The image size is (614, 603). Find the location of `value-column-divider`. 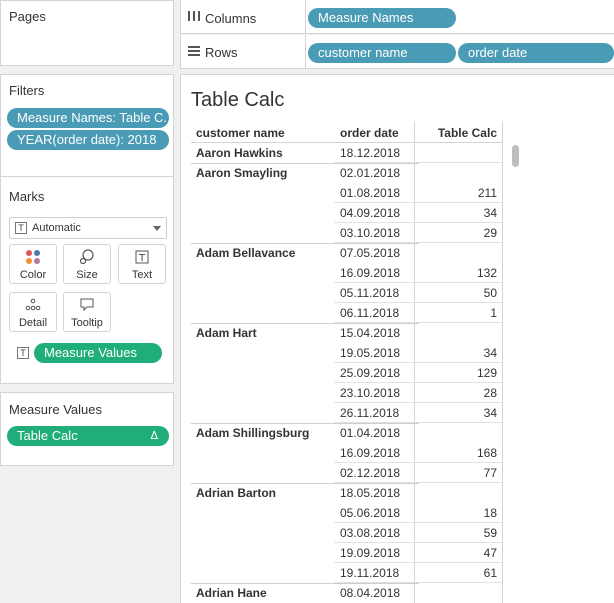

value-column-divider is located at coordinates (502, 362).